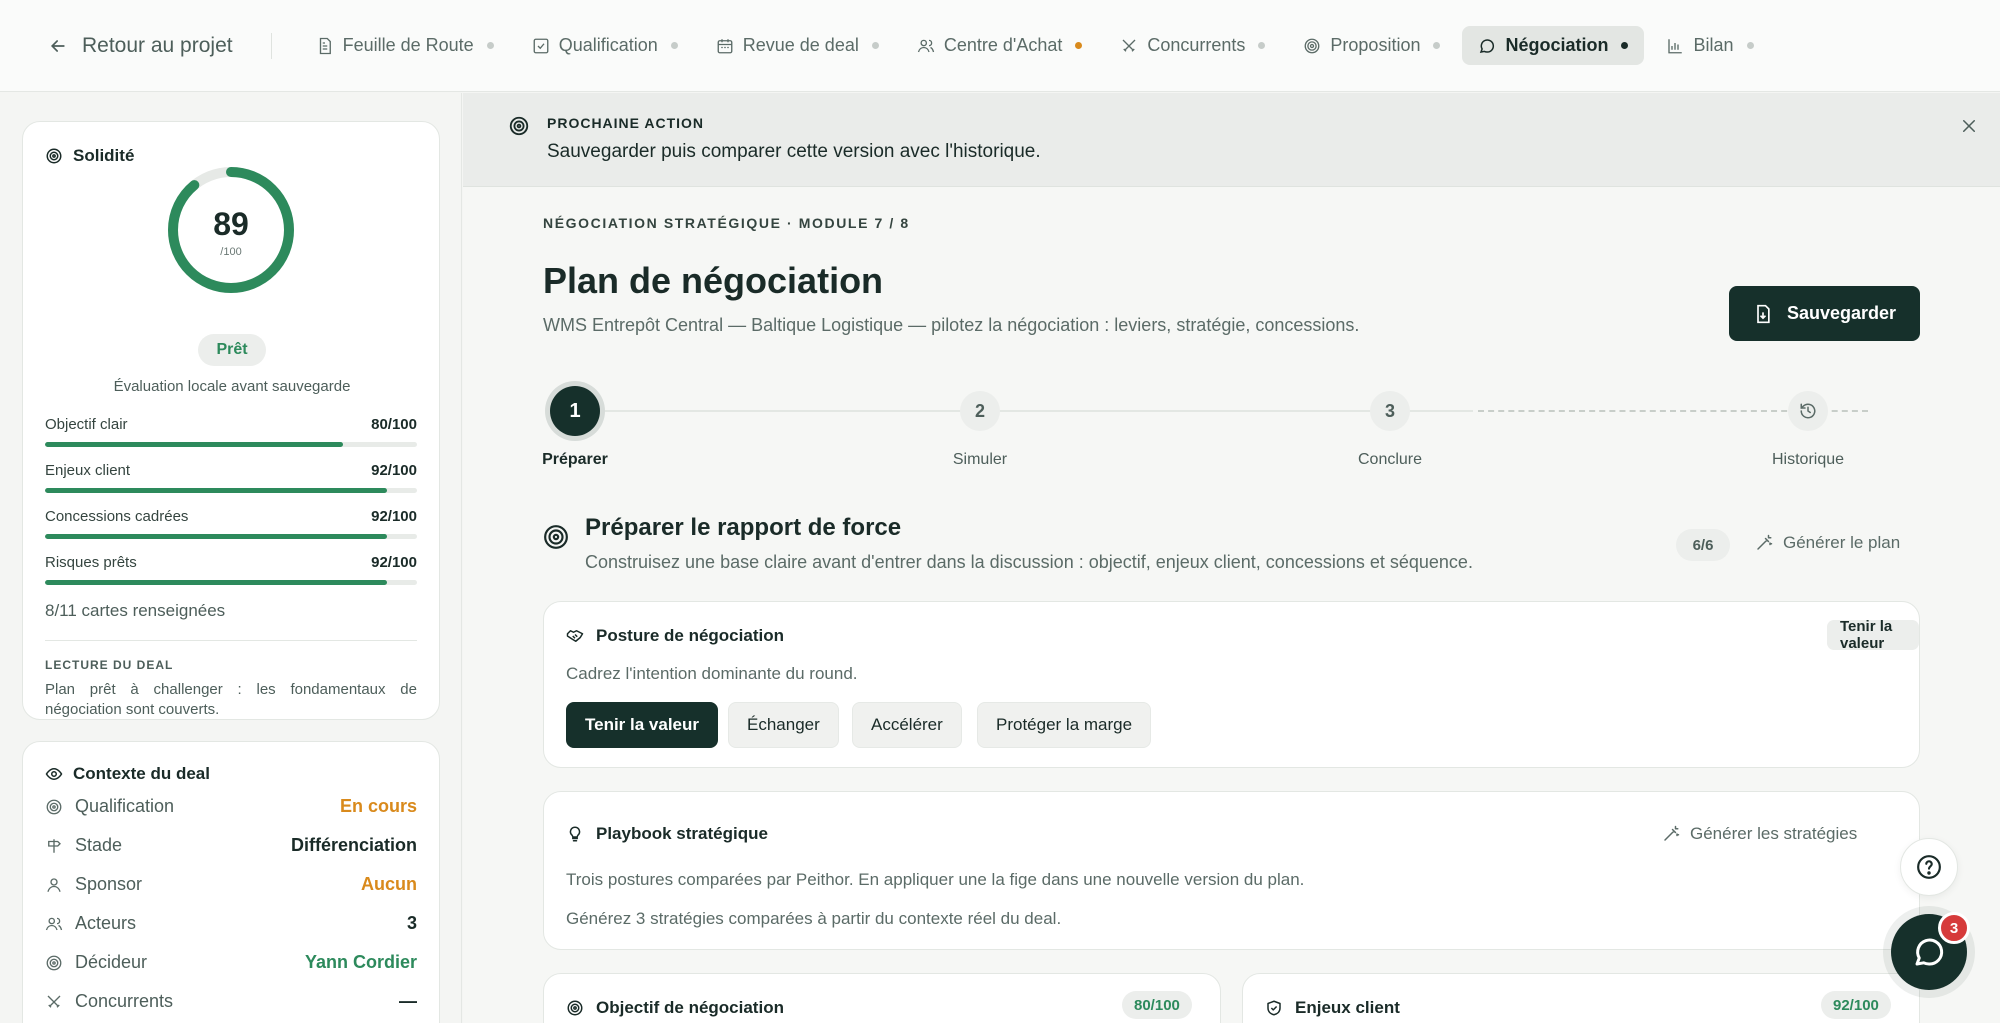 This screenshot has width=2000, height=1023. Describe the element at coordinates (135, 610) in the screenshot. I see `cards-filled-count: 8/11 cartes renseignées` at that location.